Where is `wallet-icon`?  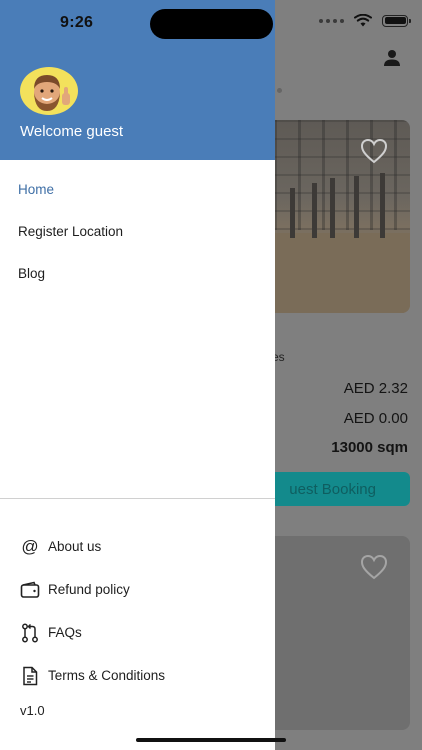 wallet-icon is located at coordinates (30, 590).